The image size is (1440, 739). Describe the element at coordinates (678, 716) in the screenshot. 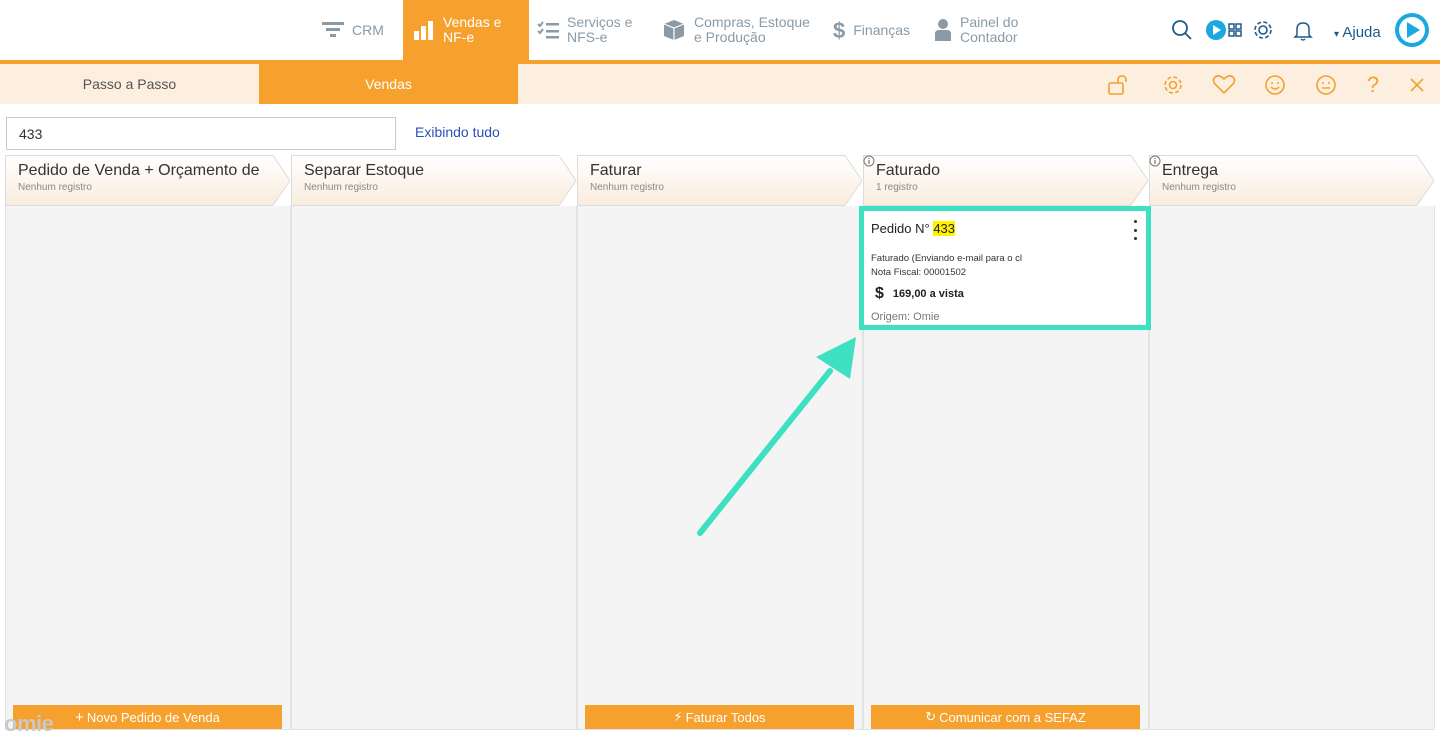

I see `lightning-icon: ⚡︎` at that location.